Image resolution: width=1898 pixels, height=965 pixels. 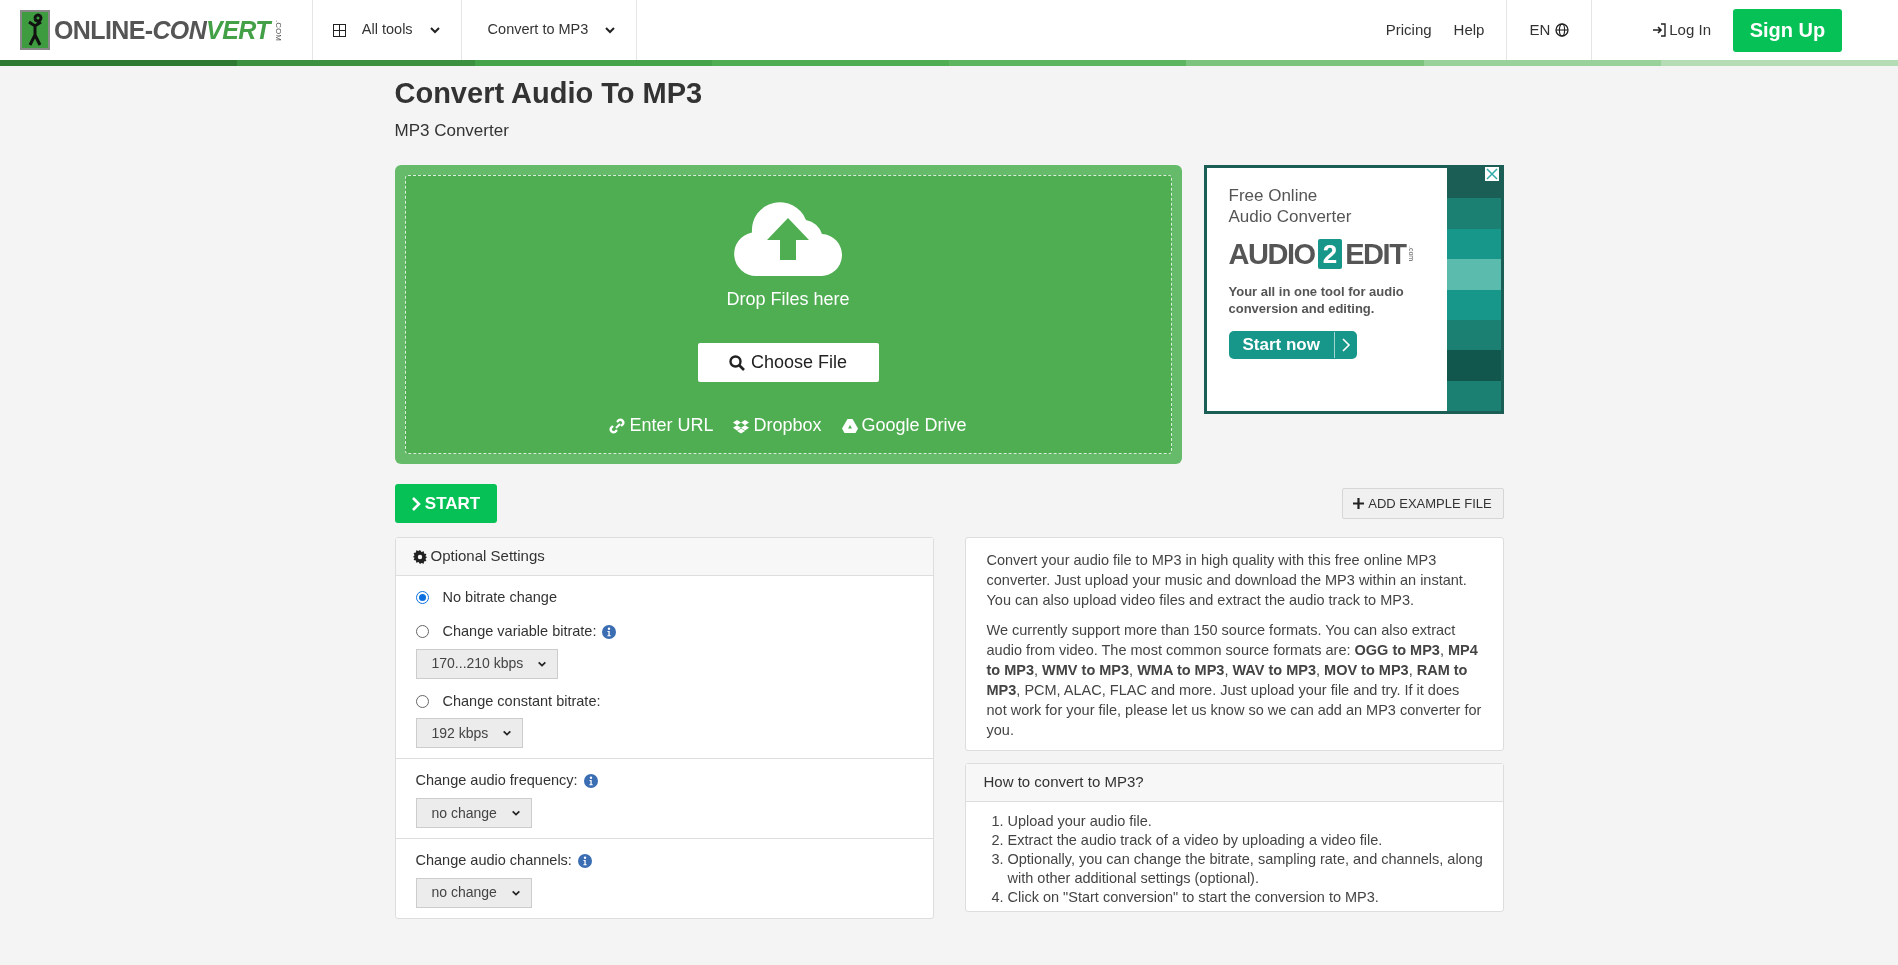 What do you see at coordinates (487, 556) in the screenshot?
I see `panel-title: Optional Settings` at bounding box center [487, 556].